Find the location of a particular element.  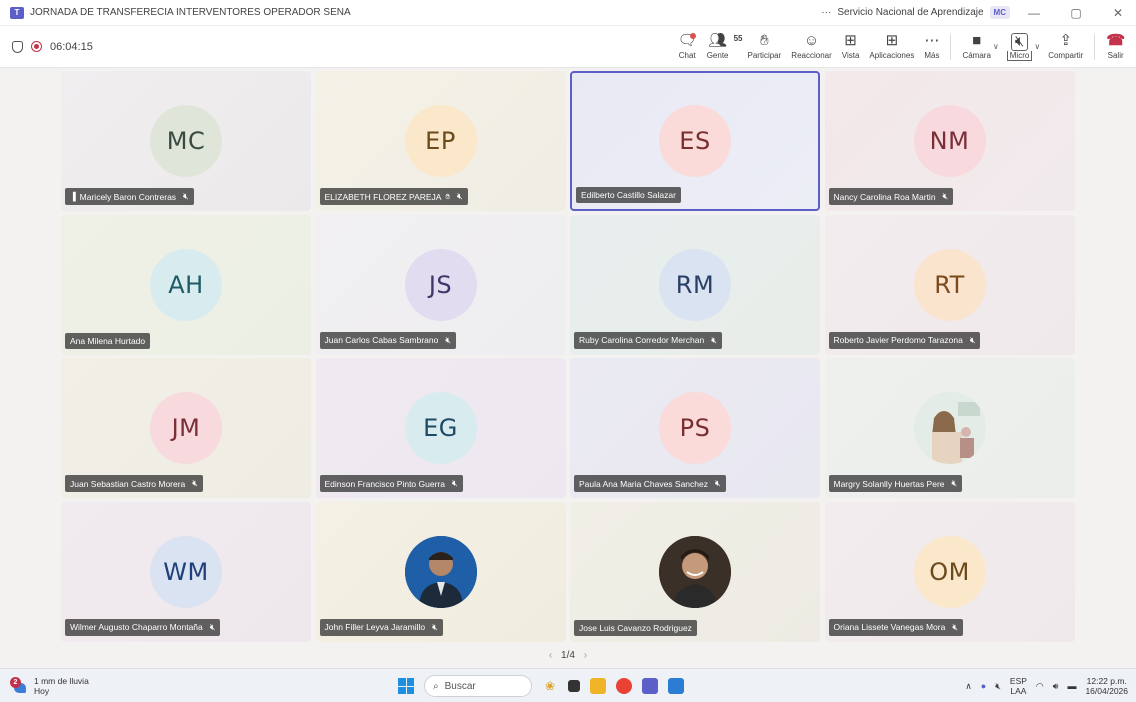

view-label: Vista is located at coordinates (850, 55).